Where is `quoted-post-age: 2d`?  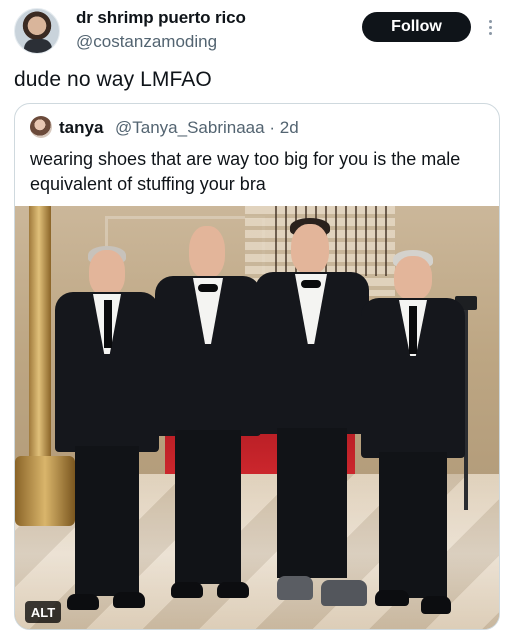
quoted-post-age: 2d is located at coordinates (289, 127).